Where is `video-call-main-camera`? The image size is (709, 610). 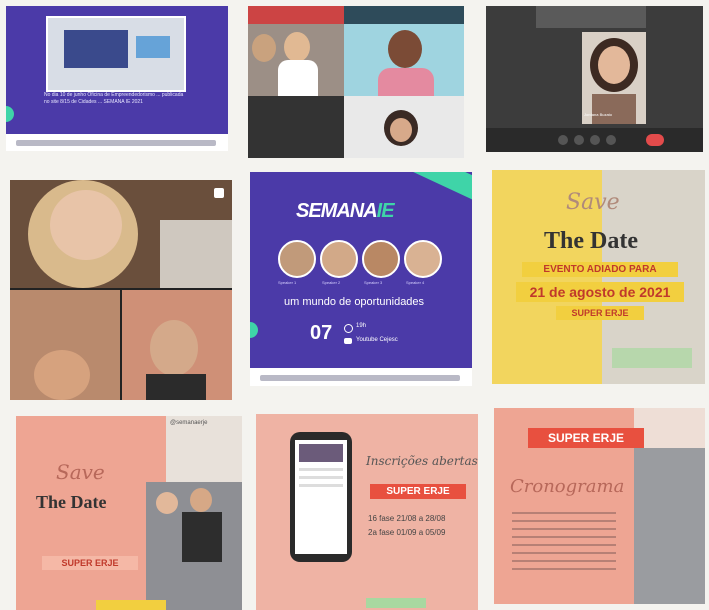 video-call-main-camera is located at coordinates (614, 78).